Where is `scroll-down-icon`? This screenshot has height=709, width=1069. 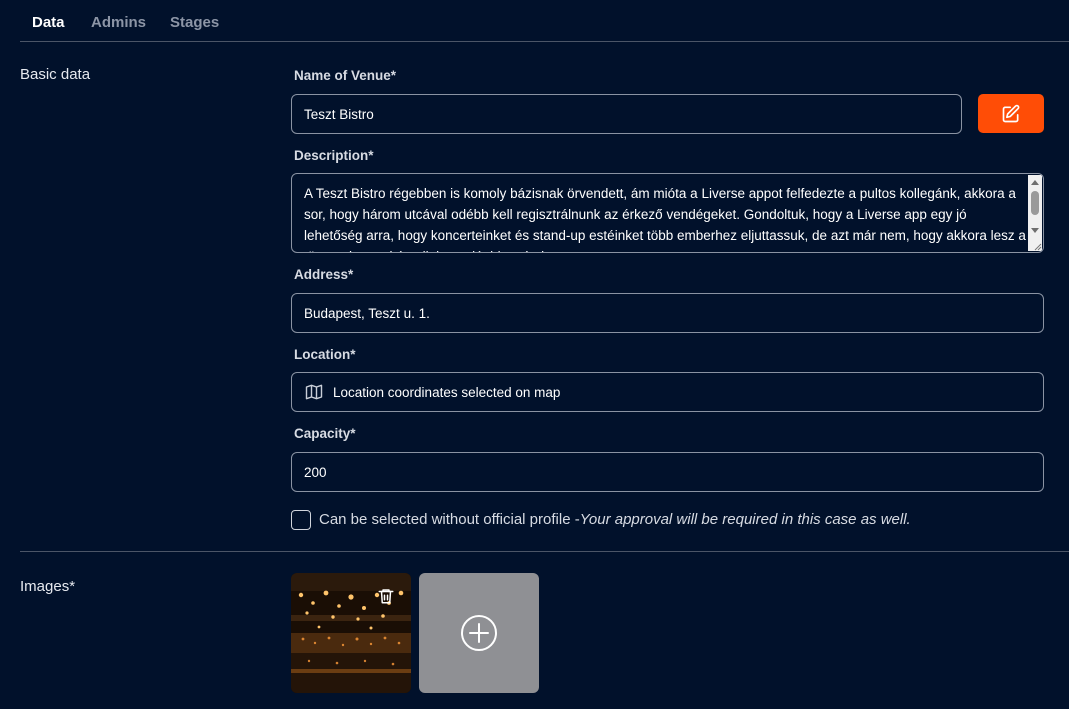 scroll-down-icon is located at coordinates (1035, 230).